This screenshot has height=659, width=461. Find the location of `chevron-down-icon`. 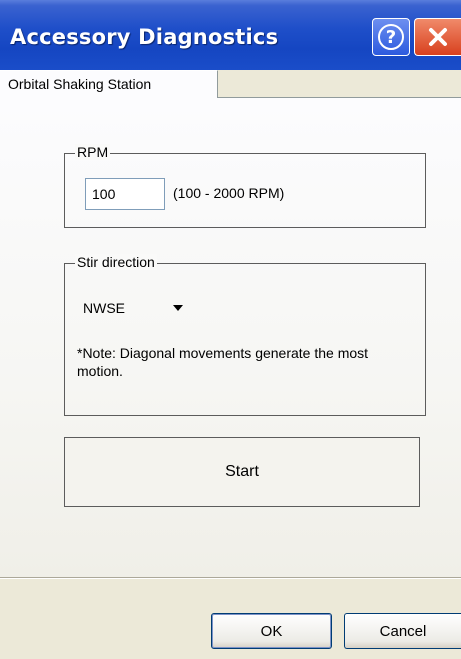

chevron-down-icon is located at coordinates (178, 308).